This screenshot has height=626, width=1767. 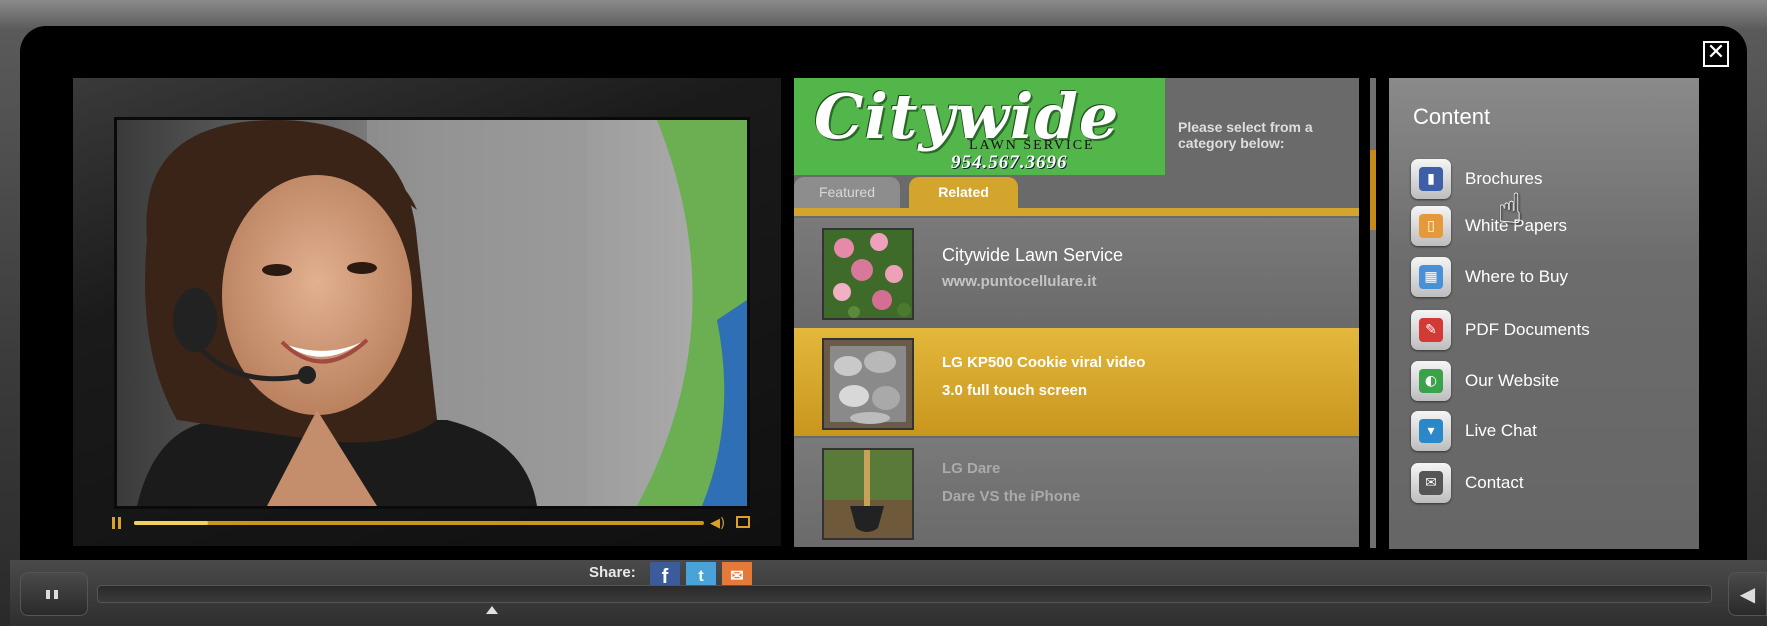 What do you see at coordinates (1245, 135) in the screenshot?
I see `select-category-hint: Please select from a category below:` at bounding box center [1245, 135].